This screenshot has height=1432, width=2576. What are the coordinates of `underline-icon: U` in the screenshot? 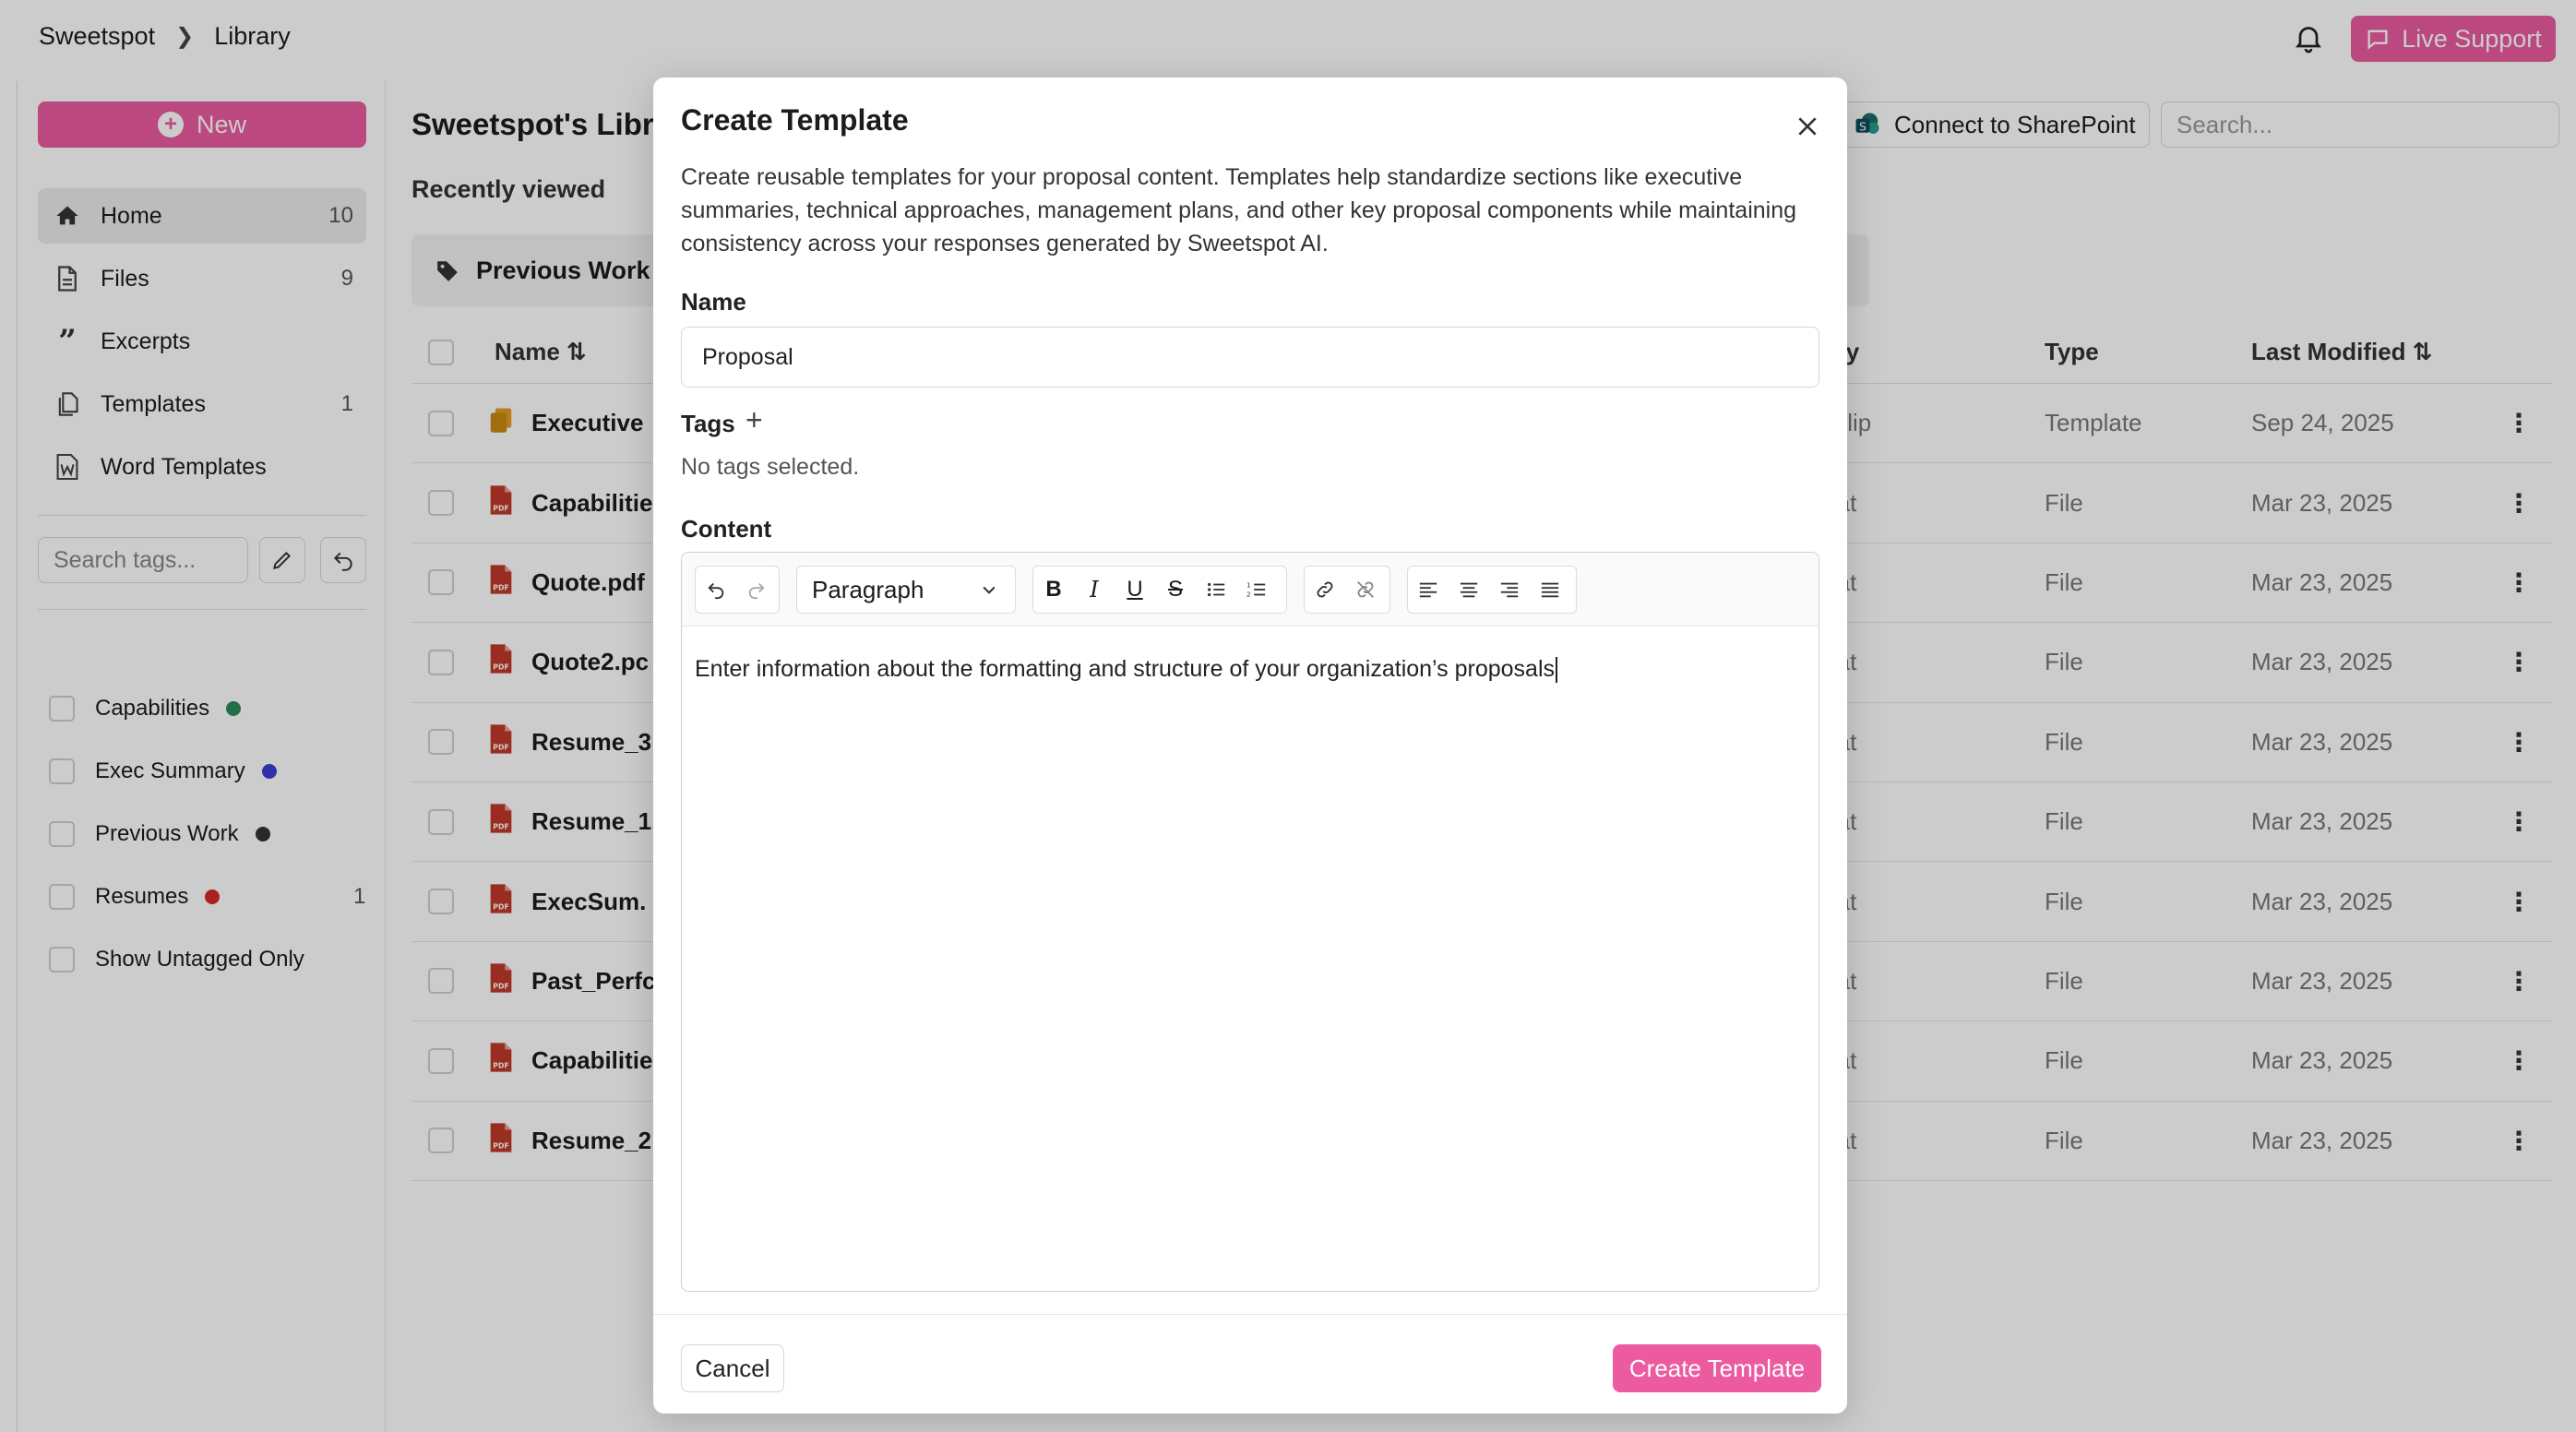 It's located at (1135, 589).